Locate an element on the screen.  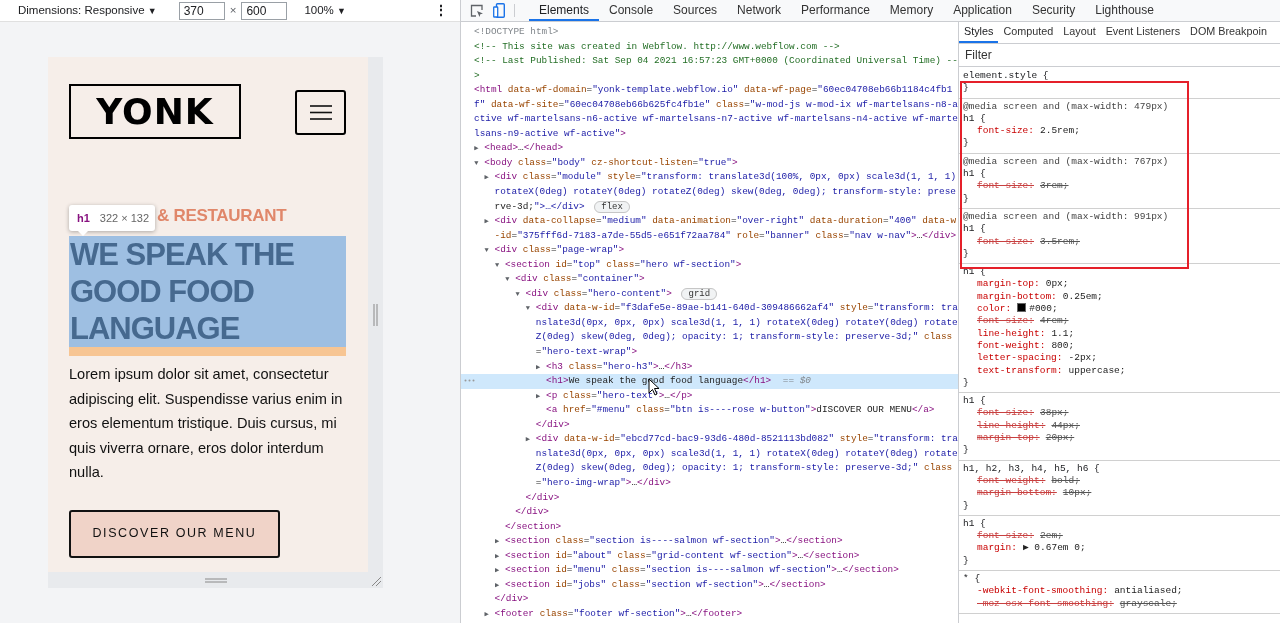
css-value: 3rem; is located at coordinates (1054, 186).